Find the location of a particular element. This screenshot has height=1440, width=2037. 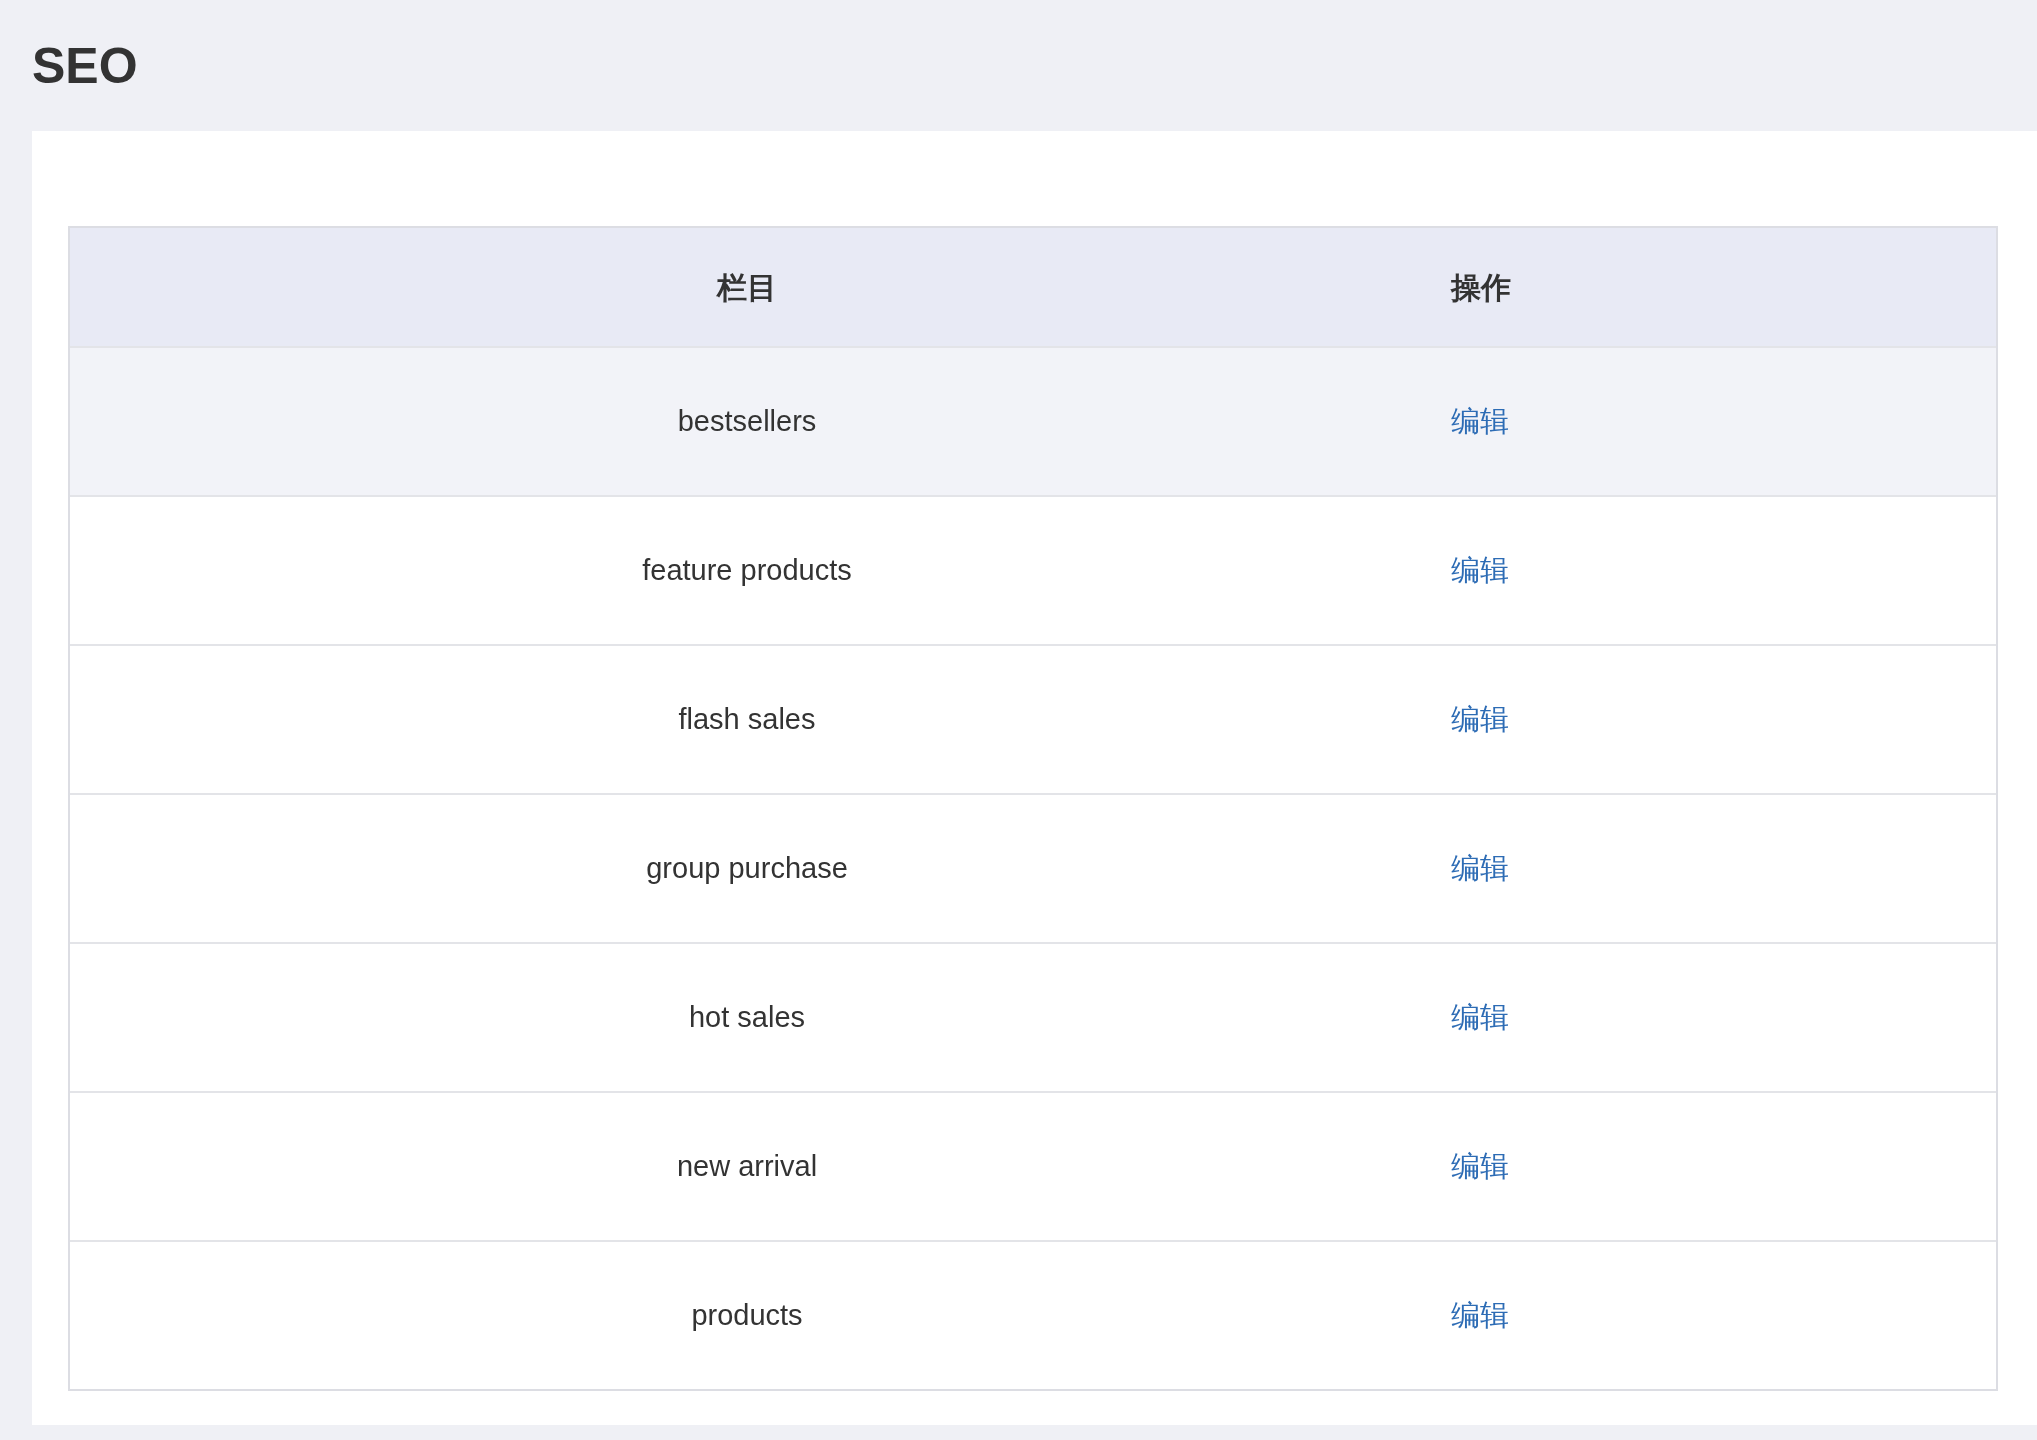

column-header: 栏目 is located at coordinates (747, 287).